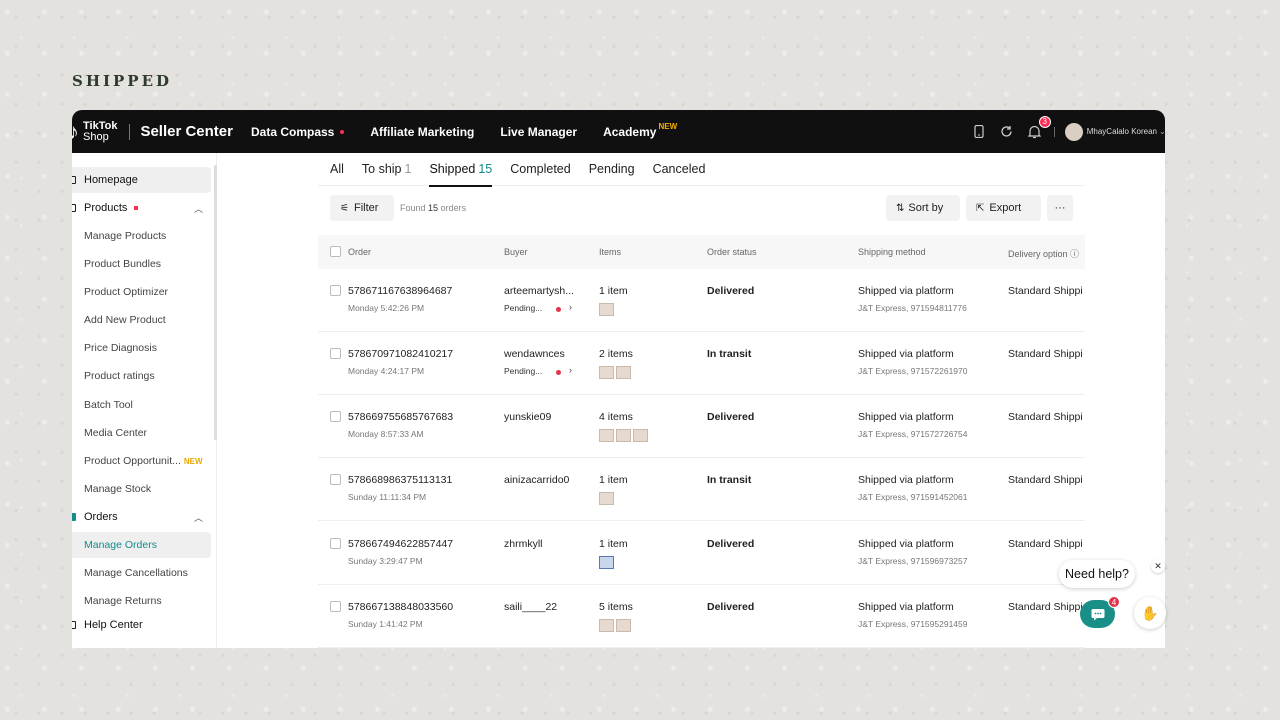 Image resolution: width=1280 pixels, height=720 pixels. I want to click on item-thumbnails, so click(624, 435).